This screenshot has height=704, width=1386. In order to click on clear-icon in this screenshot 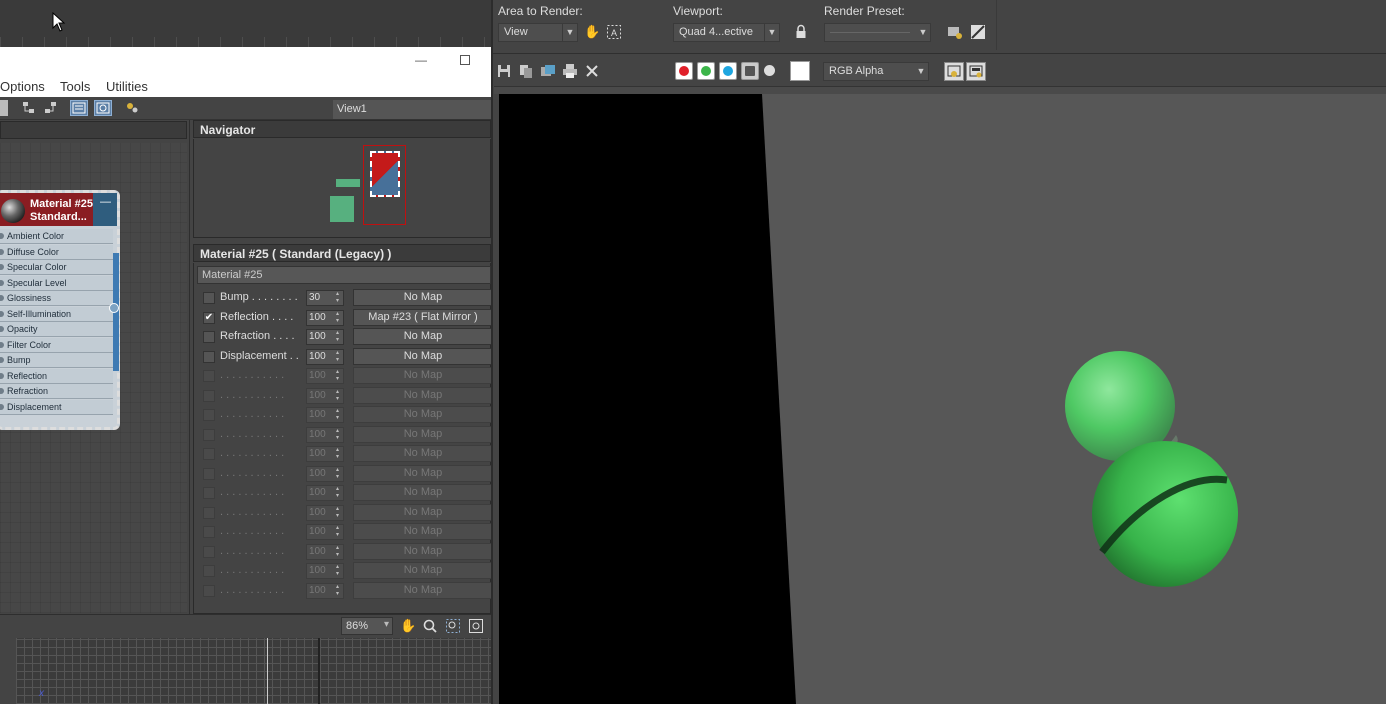, I will do `click(592, 71)`.